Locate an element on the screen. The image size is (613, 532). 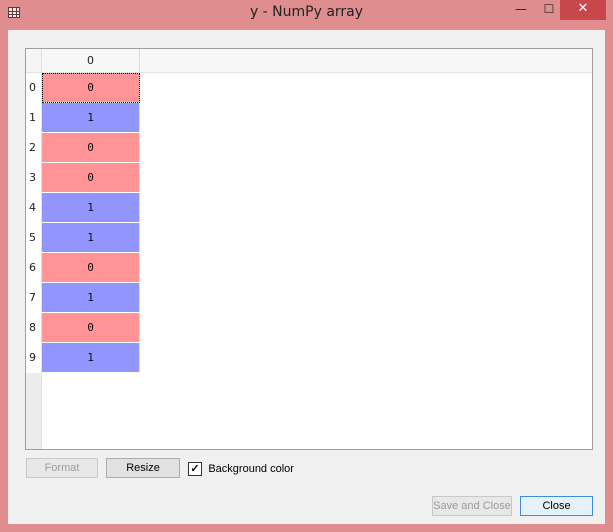
close-icon: ✕ is located at coordinates (583, 10).